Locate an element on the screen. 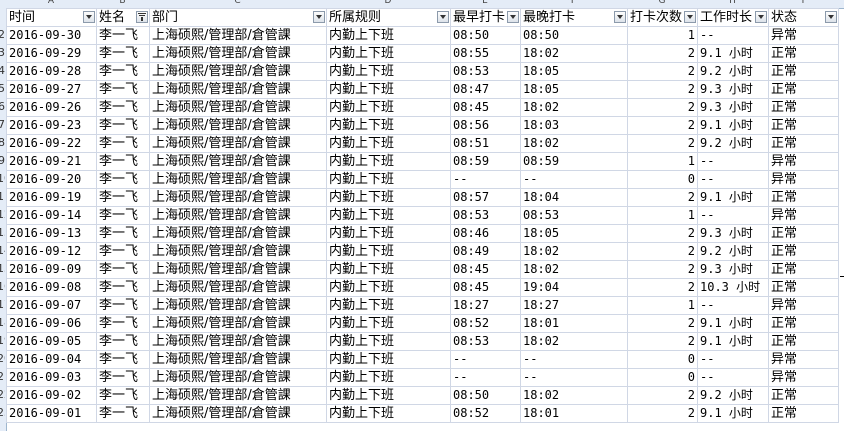  cell-earliest-punch: -- is located at coordinates (485, 359).